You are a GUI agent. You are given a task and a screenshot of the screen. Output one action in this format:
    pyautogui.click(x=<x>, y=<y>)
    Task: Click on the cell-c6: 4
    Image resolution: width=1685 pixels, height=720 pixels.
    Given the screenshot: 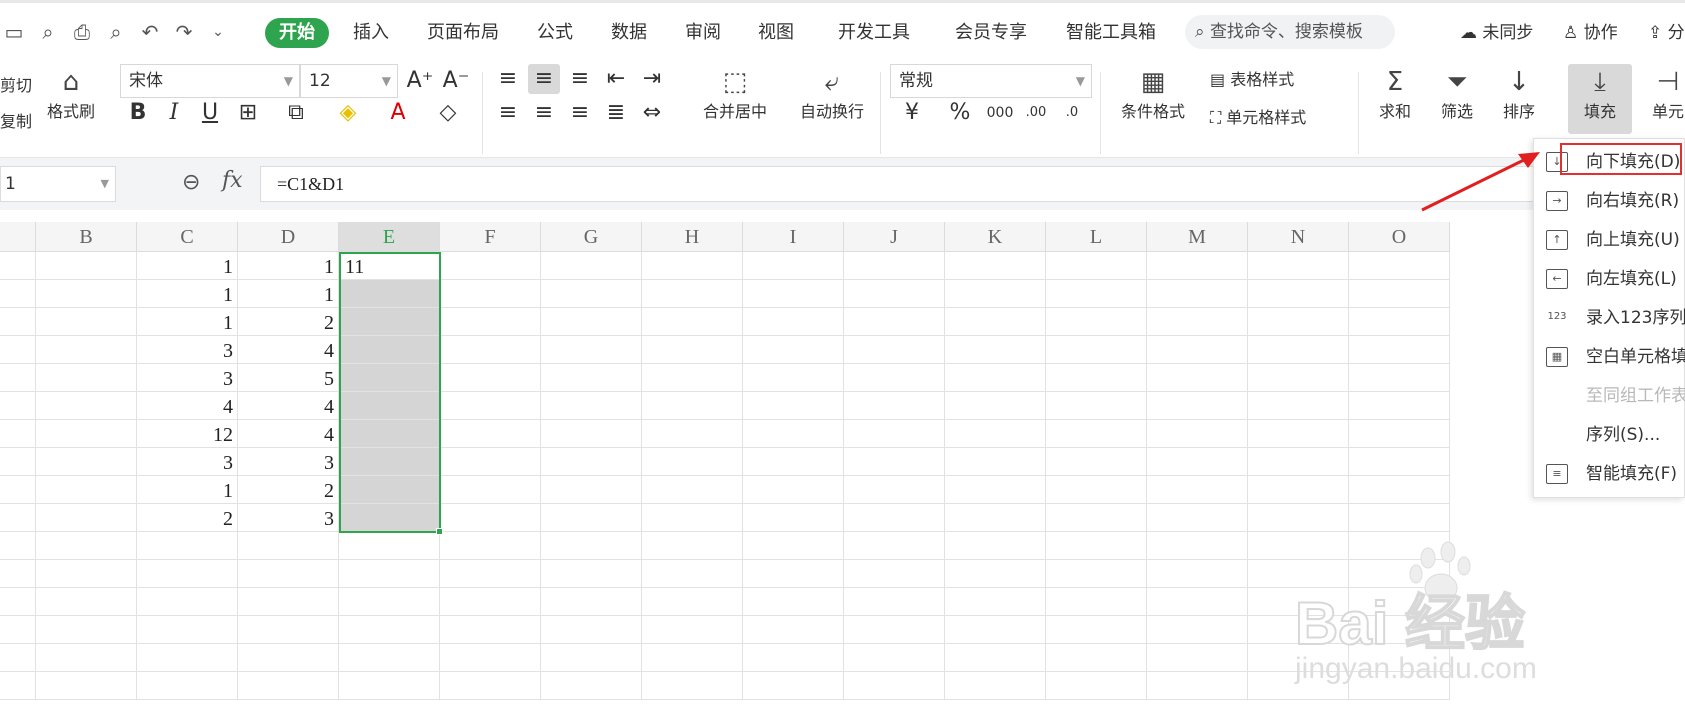 What is the action you would take?
    pyautogui.click(x=187, y=406)
    